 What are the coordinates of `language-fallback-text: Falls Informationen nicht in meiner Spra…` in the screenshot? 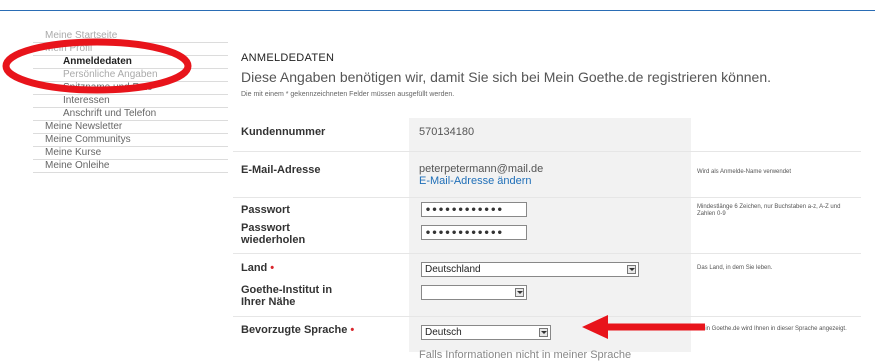 It's located at (525, 355).